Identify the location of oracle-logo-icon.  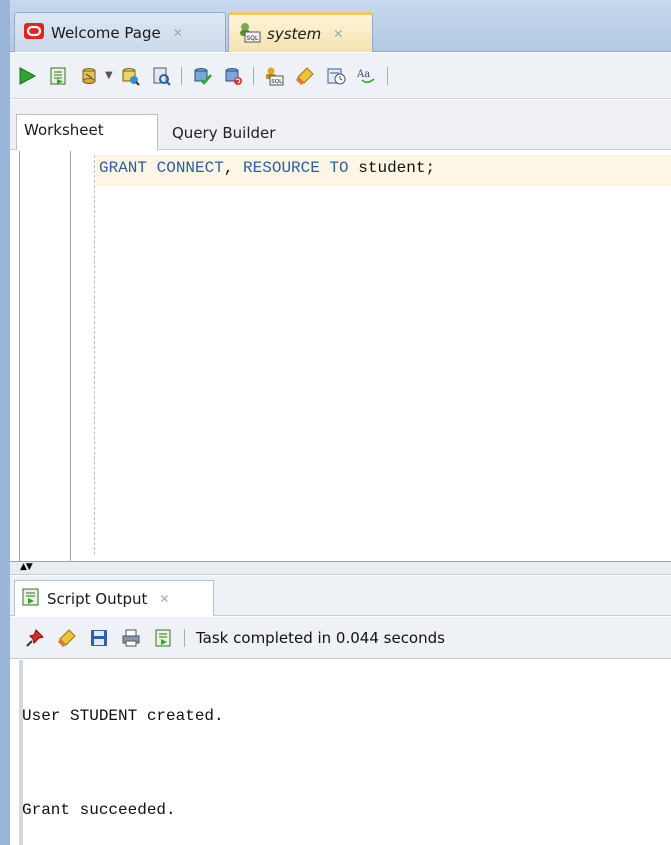
(34, 33).